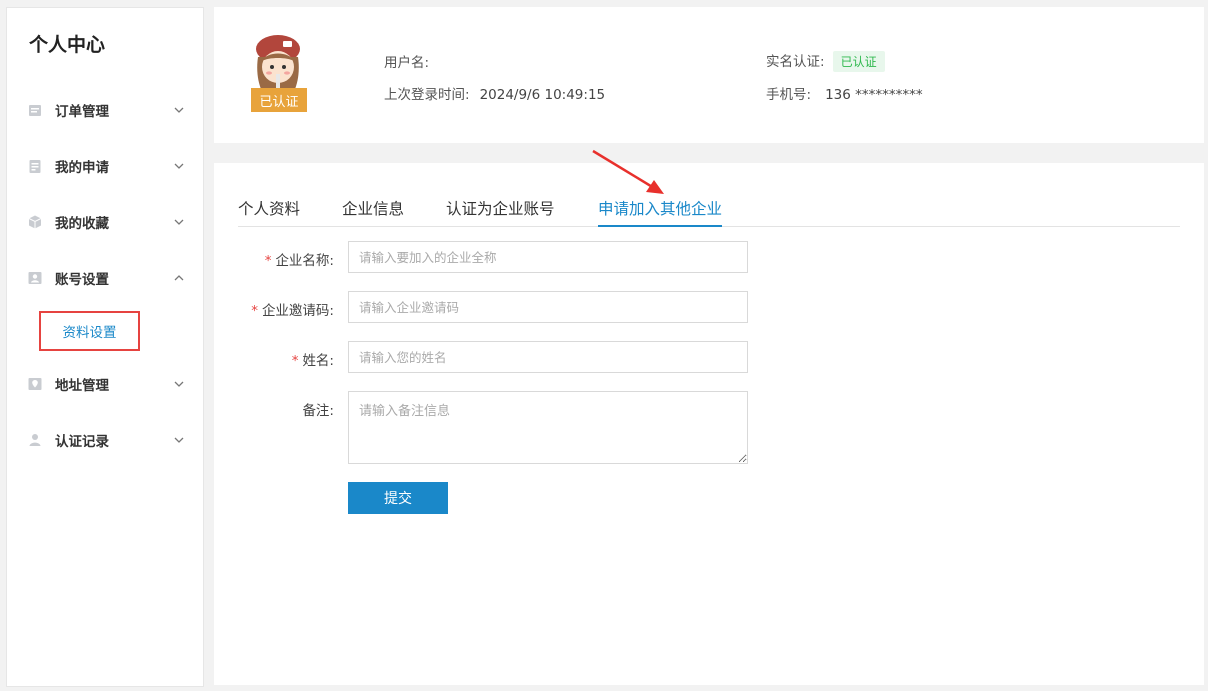  I want to click on sidebar-item-label: 认证记录, so click(82, 442).